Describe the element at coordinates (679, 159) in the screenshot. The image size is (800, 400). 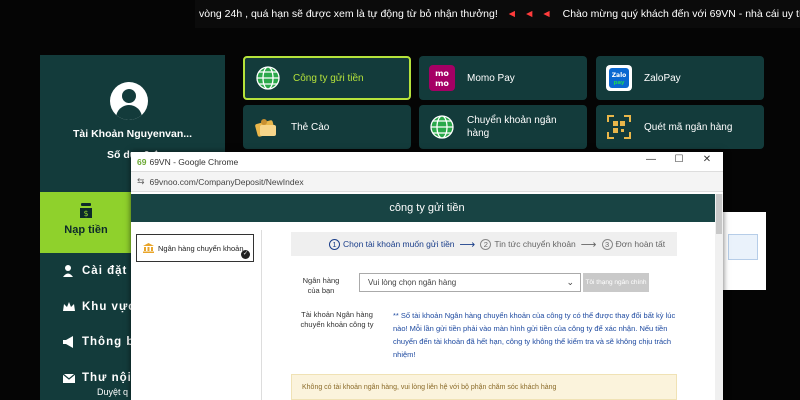
I see `maximize-icon: ☐` at that location.